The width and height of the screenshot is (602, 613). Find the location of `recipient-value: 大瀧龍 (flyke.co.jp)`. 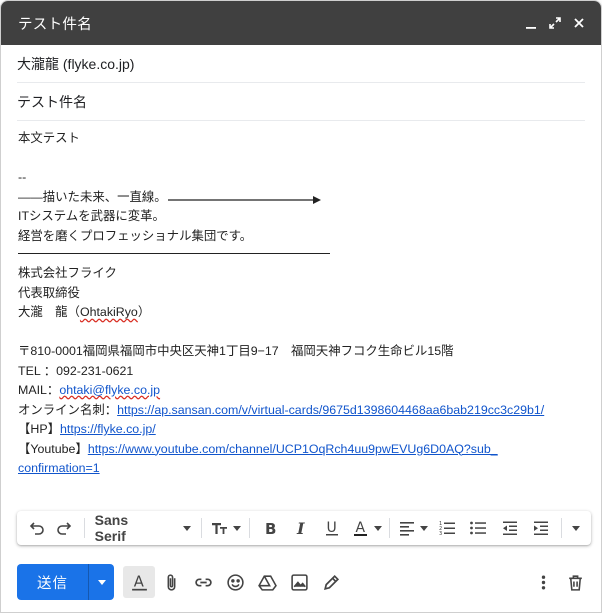

recipient-value: 大瀧龍 (flyke.co.jp) is located at coordinates (76, 63).